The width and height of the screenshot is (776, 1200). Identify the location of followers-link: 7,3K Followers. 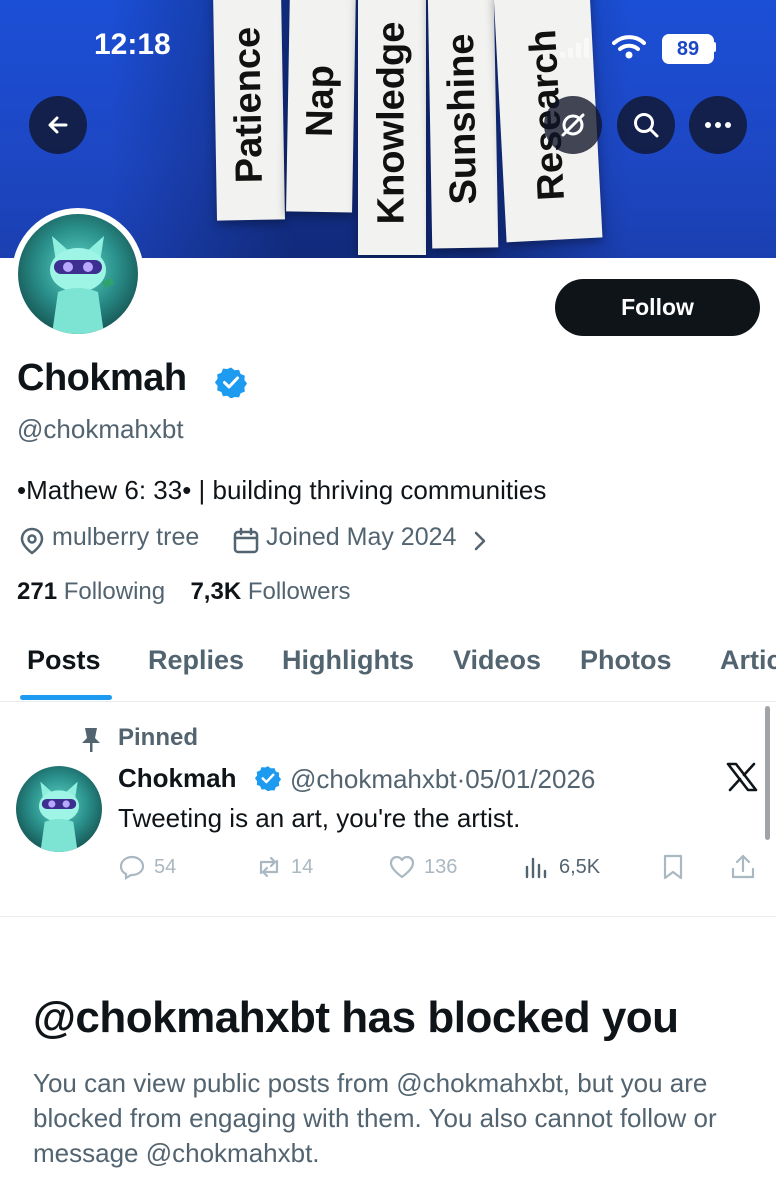
(270, 591).